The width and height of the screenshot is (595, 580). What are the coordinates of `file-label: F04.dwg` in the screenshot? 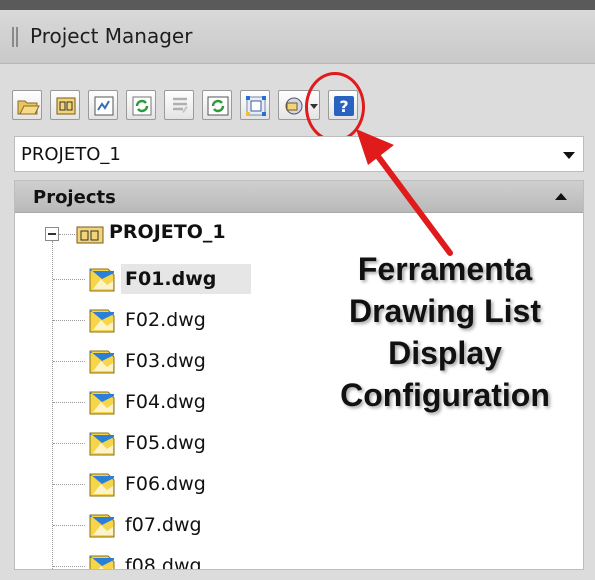 It's located at (165, 402).